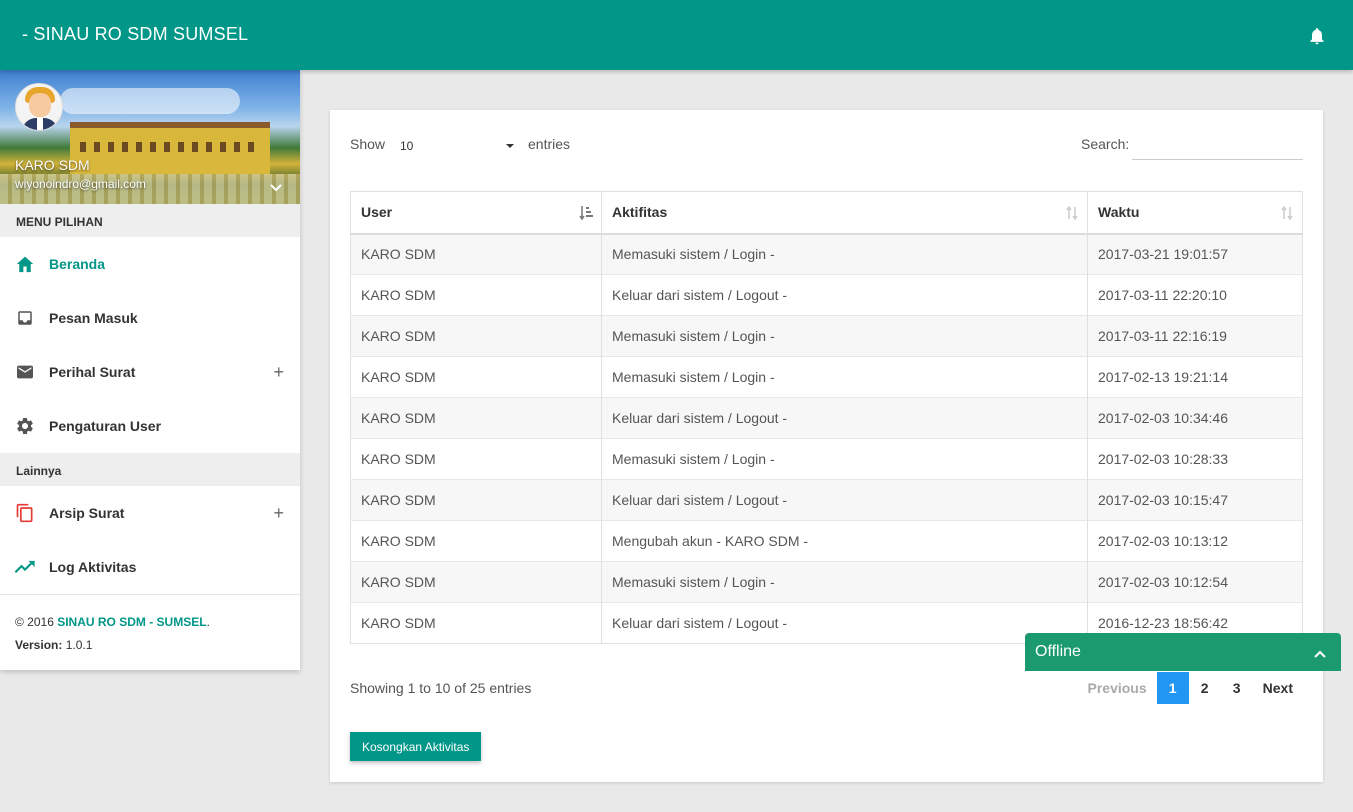 The image size is (1353, 812). Describe the element at coordinates (150, 513) in the screenshot. I see `sidebar-item-arsip-surat: Arsip Surat +` at that location.